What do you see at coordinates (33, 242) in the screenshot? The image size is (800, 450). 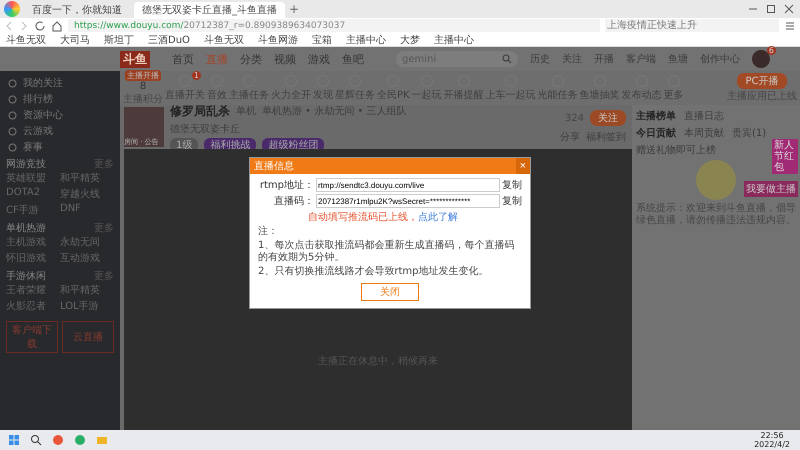 I see `game-link: 主机游戏` at bounding box center [33, 242].